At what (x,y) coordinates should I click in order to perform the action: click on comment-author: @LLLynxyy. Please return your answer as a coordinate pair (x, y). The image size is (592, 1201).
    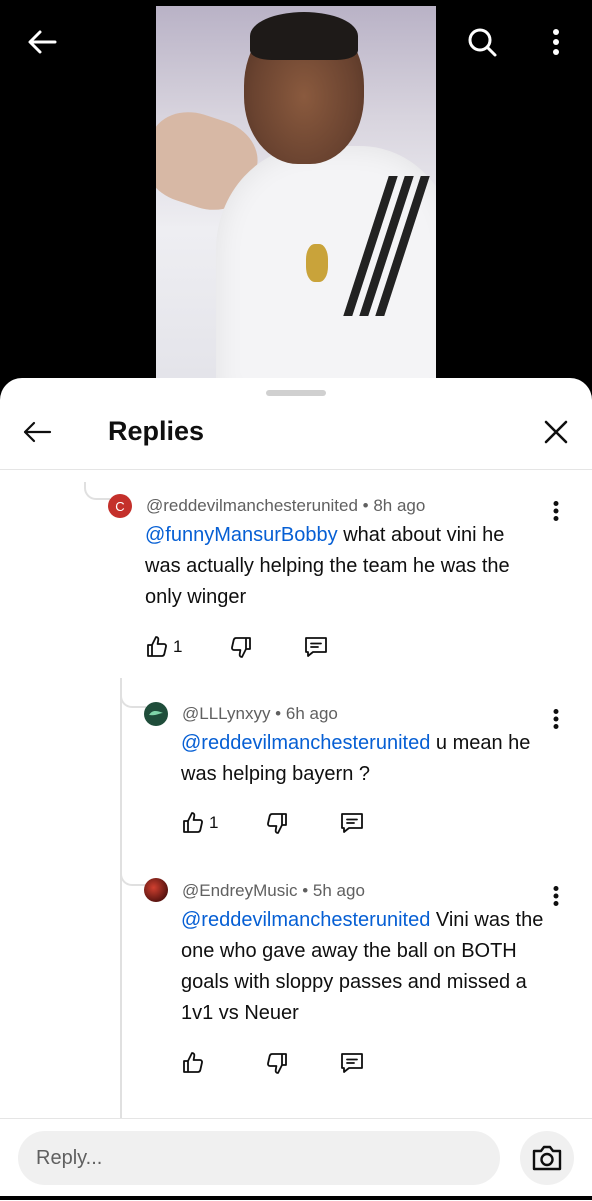
    Looking at the image, I should click on (226, 713).